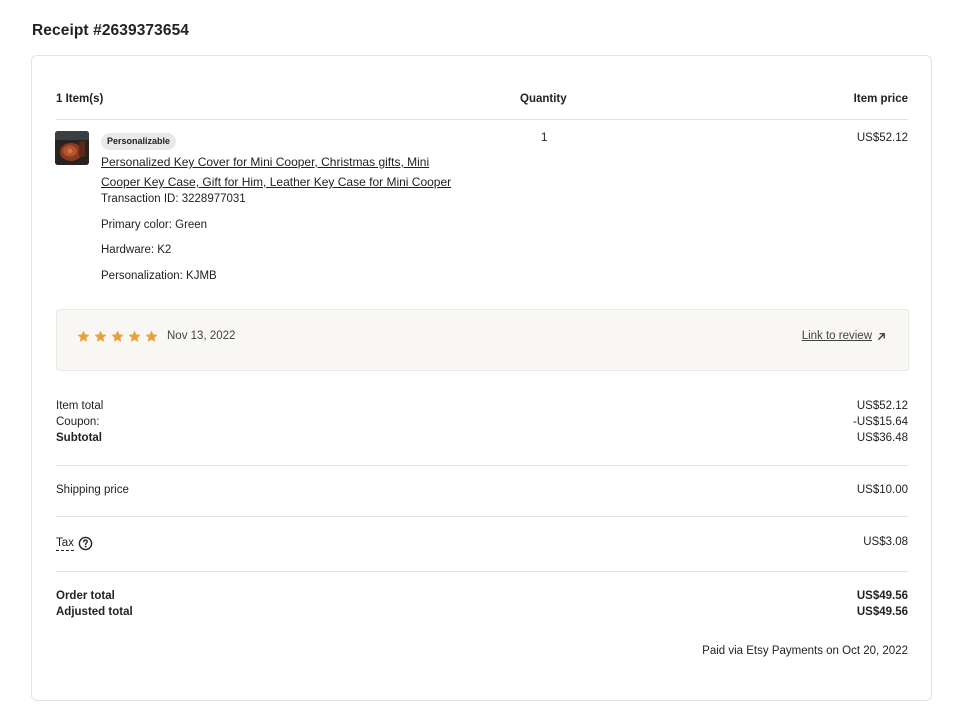 Image resolution: width=960 pixels, height=715 pixels. I want to click on coupon-value: -US$15.64, so click(880, 422).